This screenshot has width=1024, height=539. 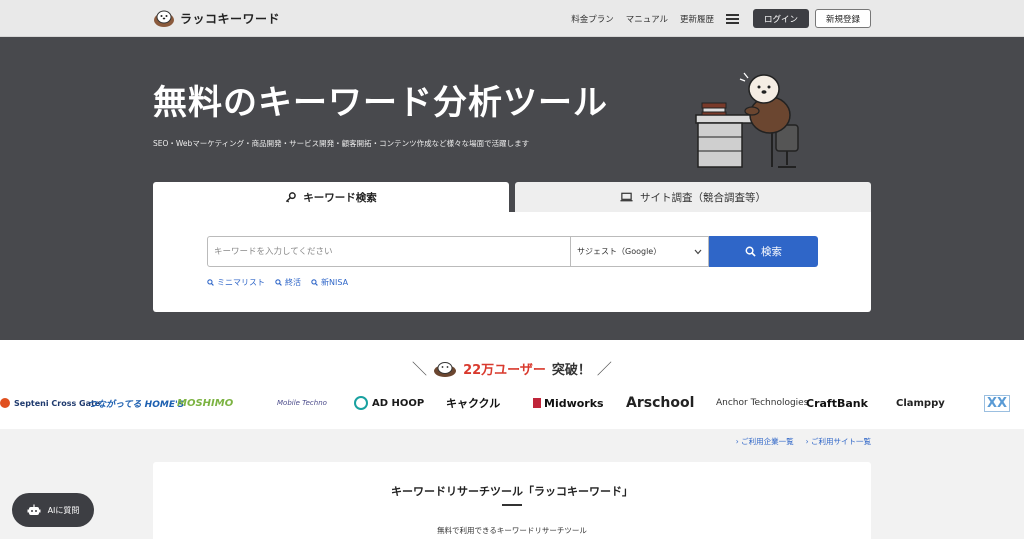 I want to click on quick-link-nisa: 新NISA, so click(x=329, y=282).